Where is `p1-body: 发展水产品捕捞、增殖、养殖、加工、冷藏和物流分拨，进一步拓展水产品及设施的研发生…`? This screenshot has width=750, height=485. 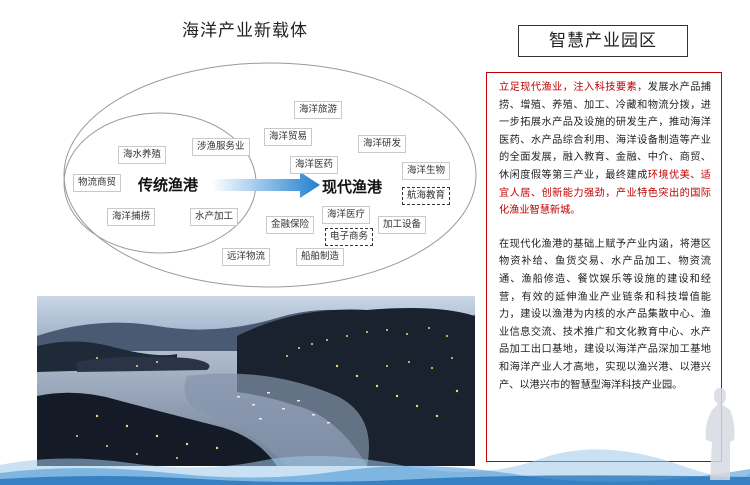
p1-body: 发展水产品捕捞、增殖、养殖、加工、冷藏和物流分拨，进一步拓展水产品及设施的研发生… is located at coordinates (605, 131).